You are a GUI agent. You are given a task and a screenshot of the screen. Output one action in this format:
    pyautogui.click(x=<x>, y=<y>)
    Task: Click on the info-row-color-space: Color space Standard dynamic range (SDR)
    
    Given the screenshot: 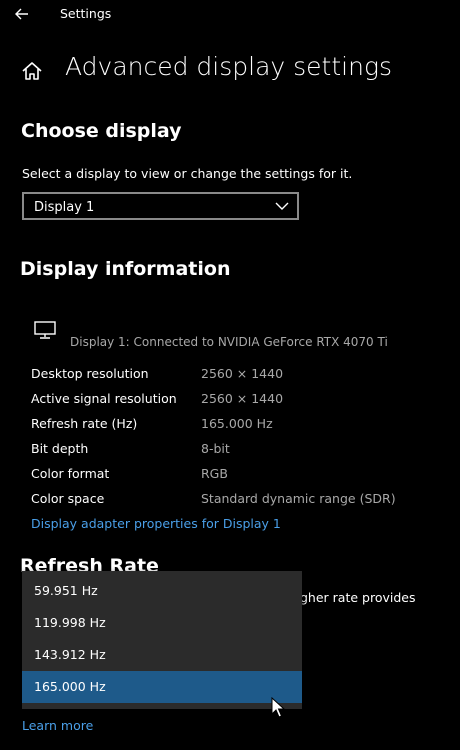 What is the action you would take?
    pyautogui.click(x=241, y=501)
    